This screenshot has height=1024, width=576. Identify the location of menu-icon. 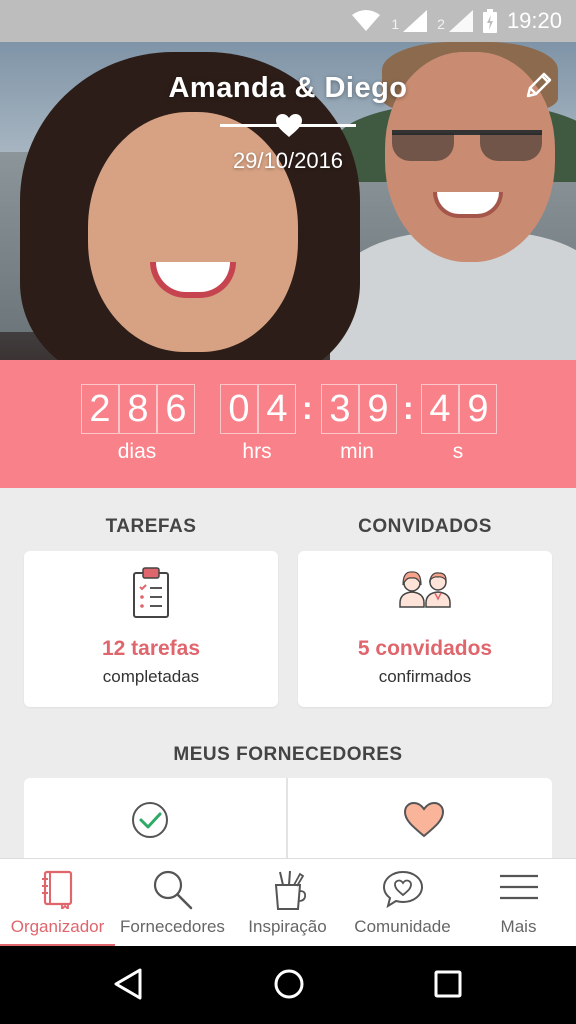
(519, 889).